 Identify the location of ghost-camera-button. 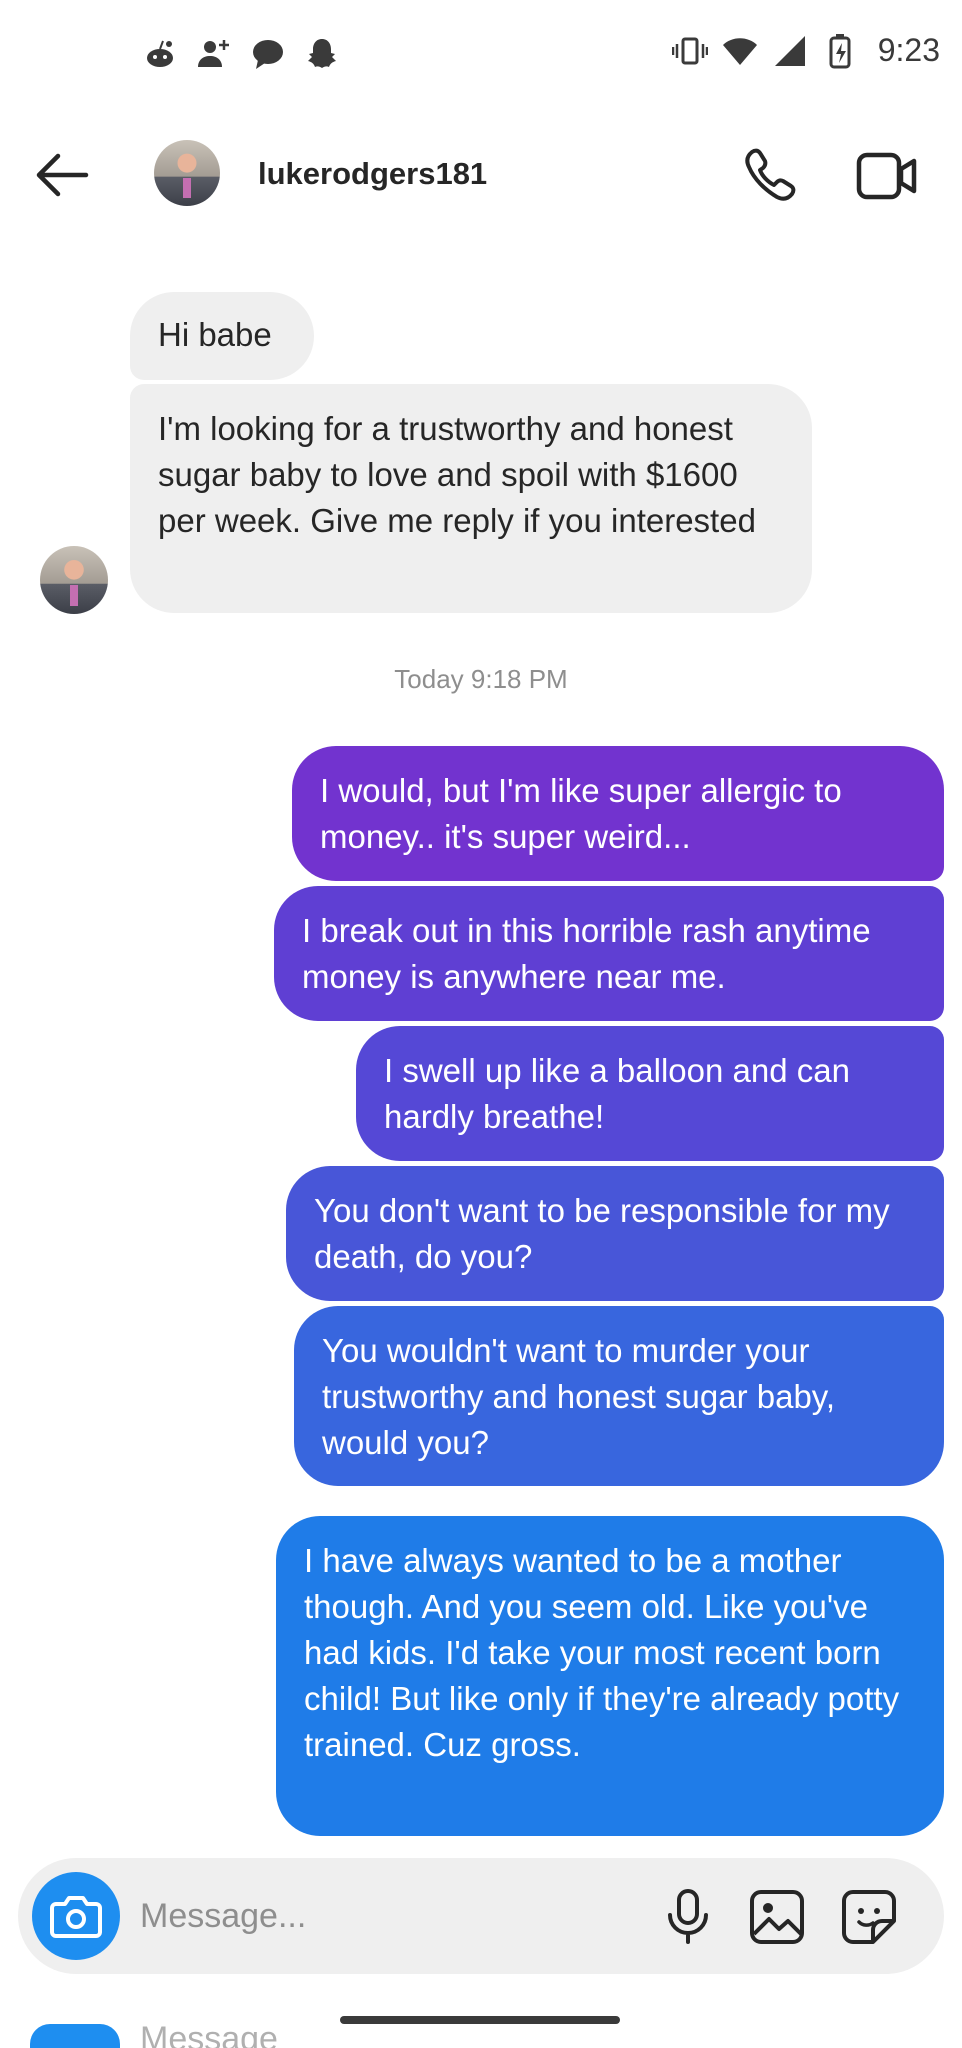
(75, 2036).